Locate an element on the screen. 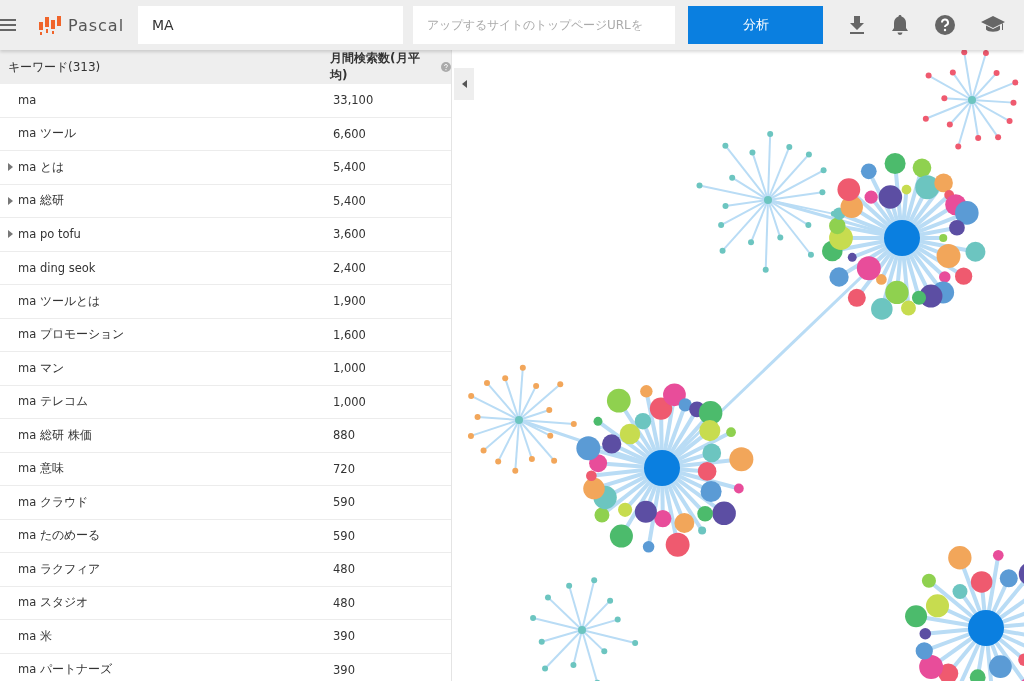 This screenshot has width=1024, height=681. volume-cell: 880 is located at coordinates (344, 435).